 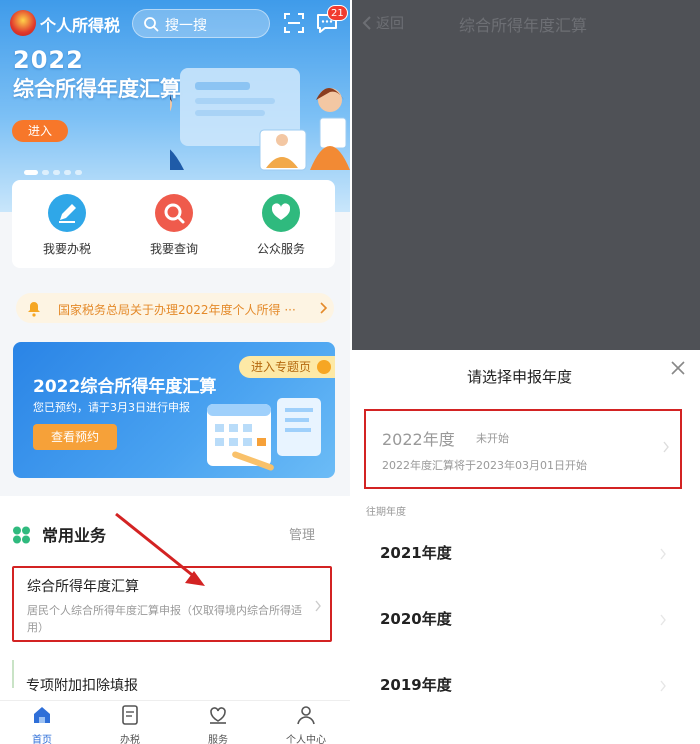 I want to click on year-option-2020: 2020年度, so click(x=526, y=620).